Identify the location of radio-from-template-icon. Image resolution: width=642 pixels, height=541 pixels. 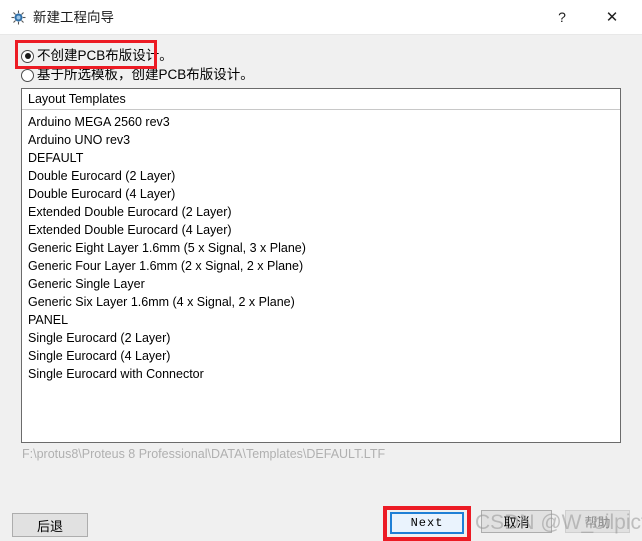
(27, 75).